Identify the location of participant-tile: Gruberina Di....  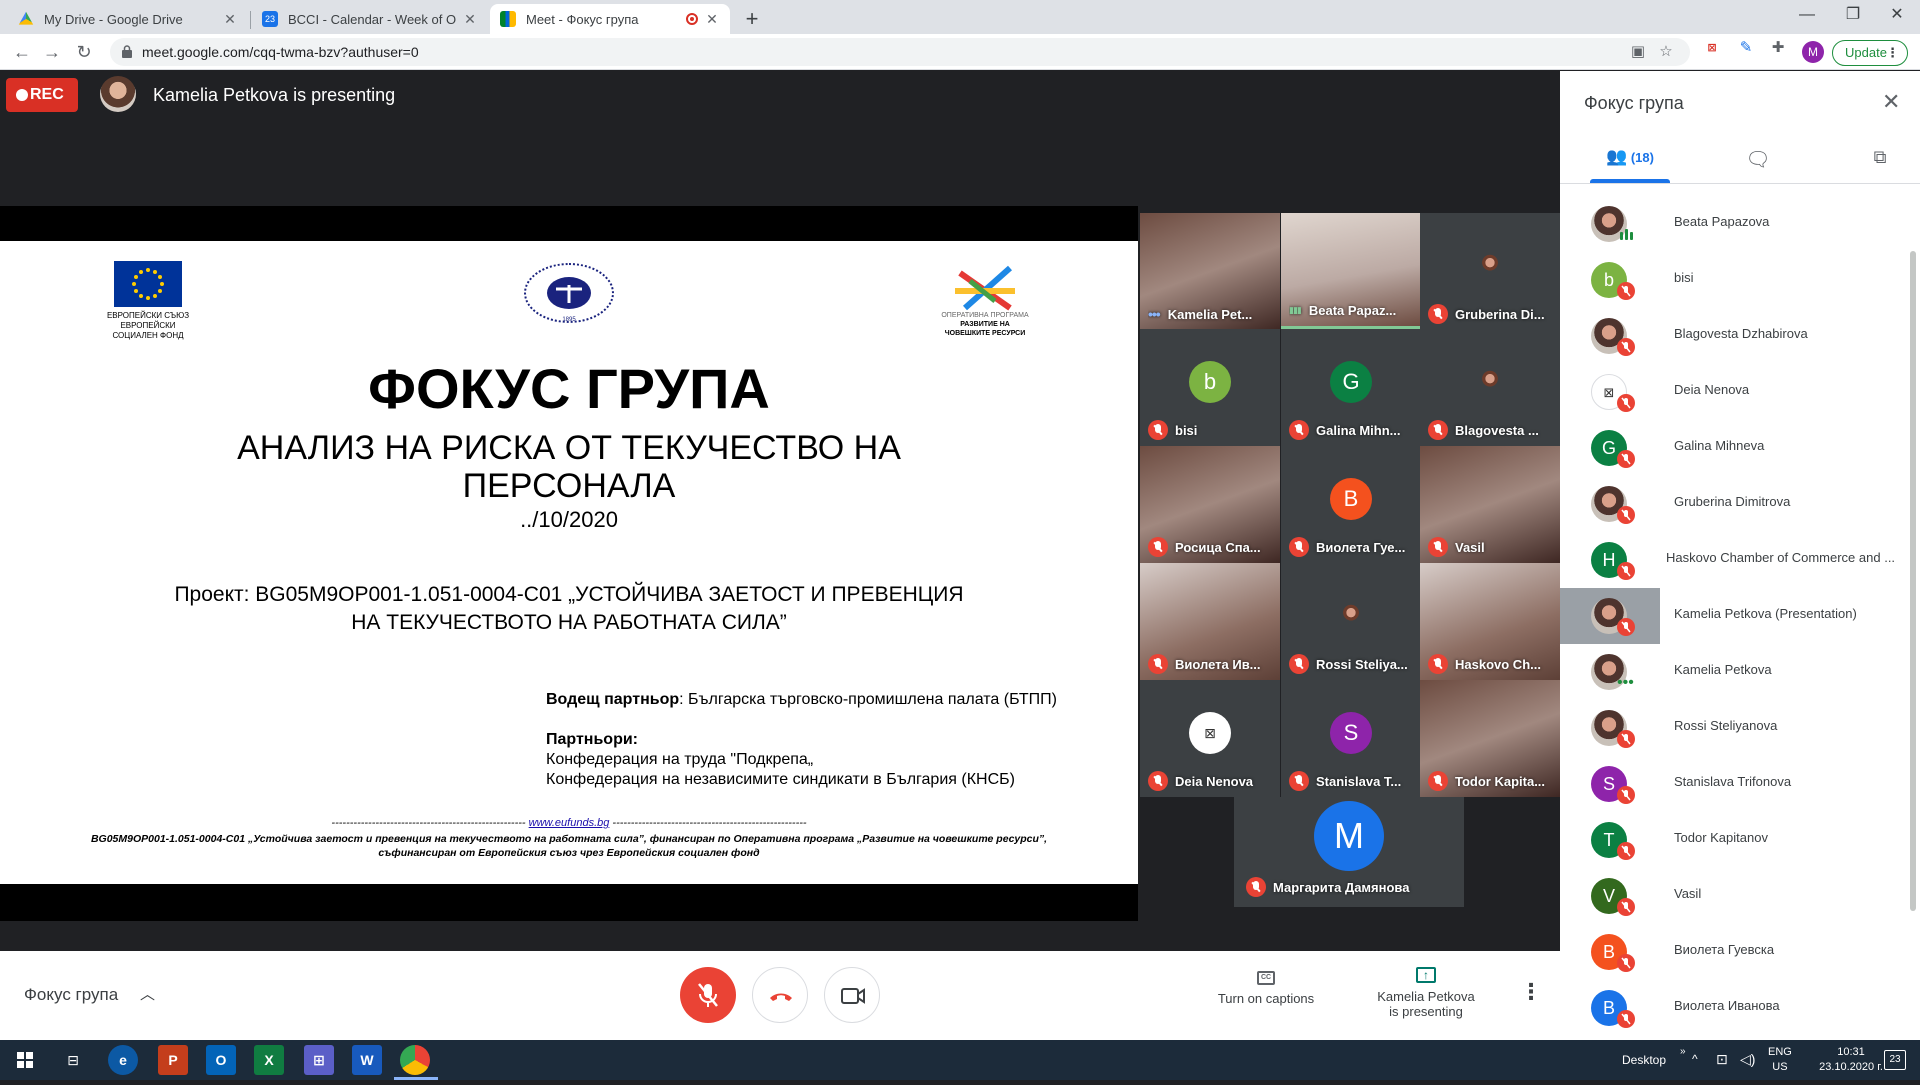
(1490, 271).